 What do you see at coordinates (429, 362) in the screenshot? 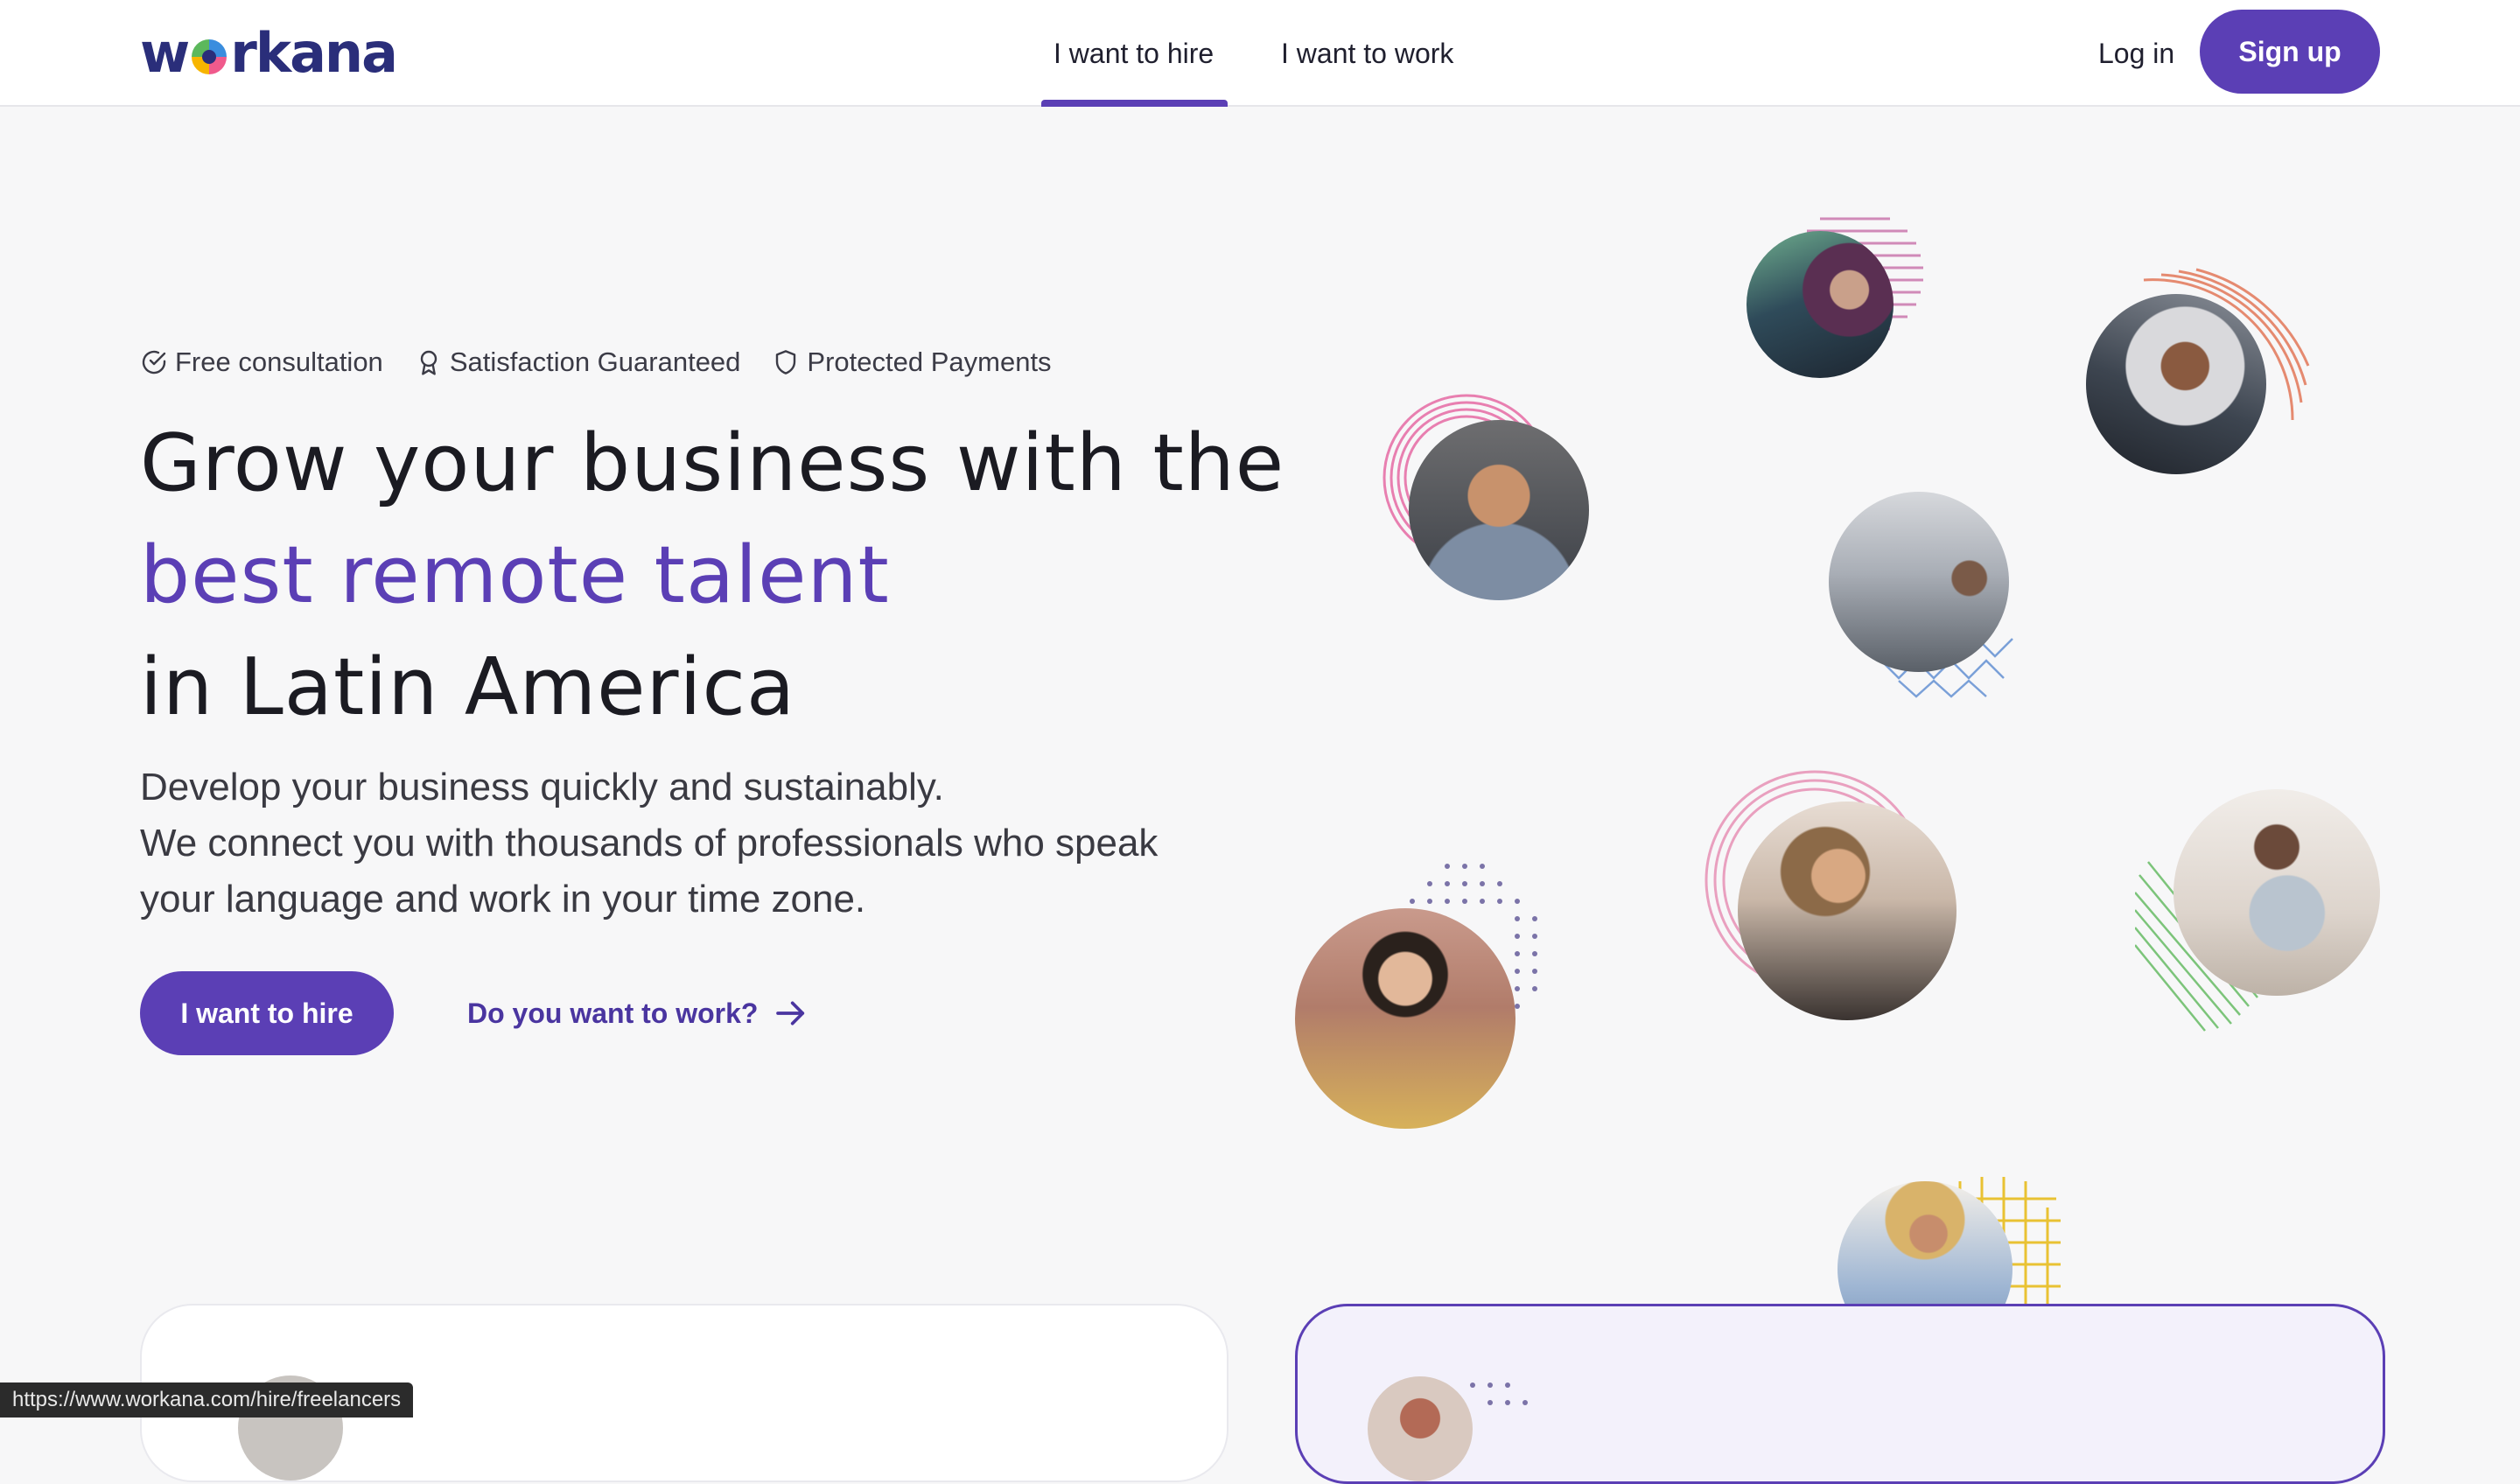
I see `award-ribbon-icon` at bounding box center [429, 362].